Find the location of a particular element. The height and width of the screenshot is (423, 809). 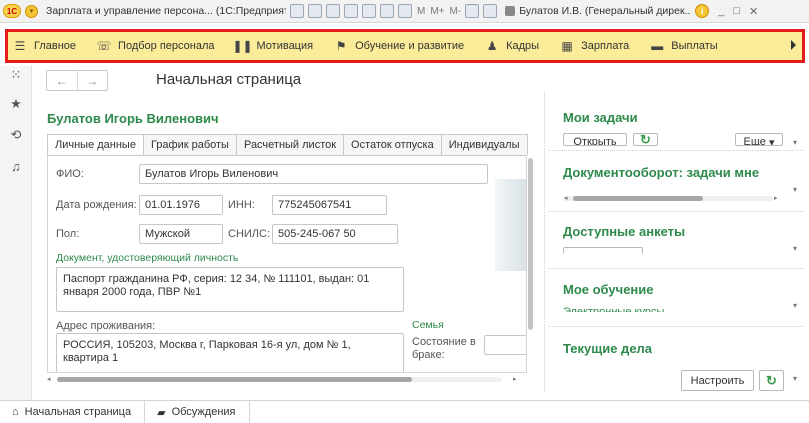

window-tab-discussions: ▰ Обсуждения is located at coordinates (197, 412).